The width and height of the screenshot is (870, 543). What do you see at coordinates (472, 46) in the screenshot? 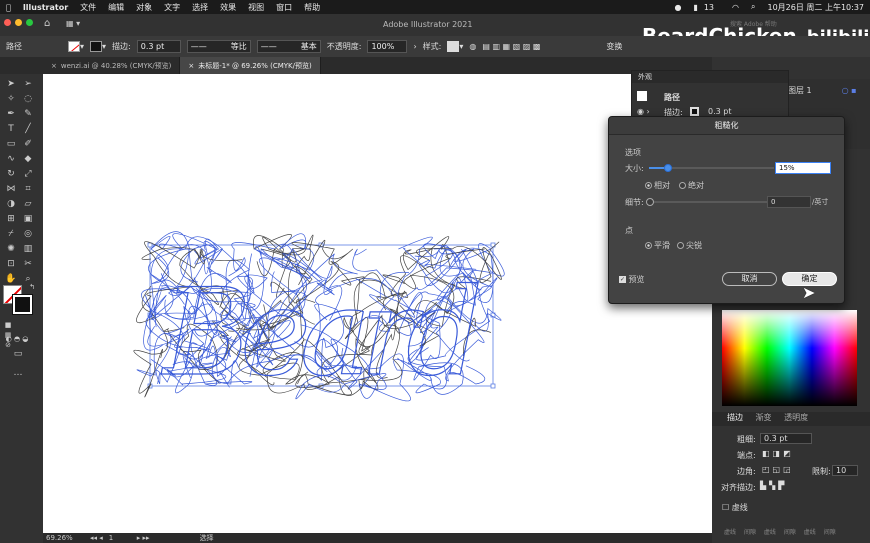
I see `recolor-icon: ◍` at bounding box center [472, 46].